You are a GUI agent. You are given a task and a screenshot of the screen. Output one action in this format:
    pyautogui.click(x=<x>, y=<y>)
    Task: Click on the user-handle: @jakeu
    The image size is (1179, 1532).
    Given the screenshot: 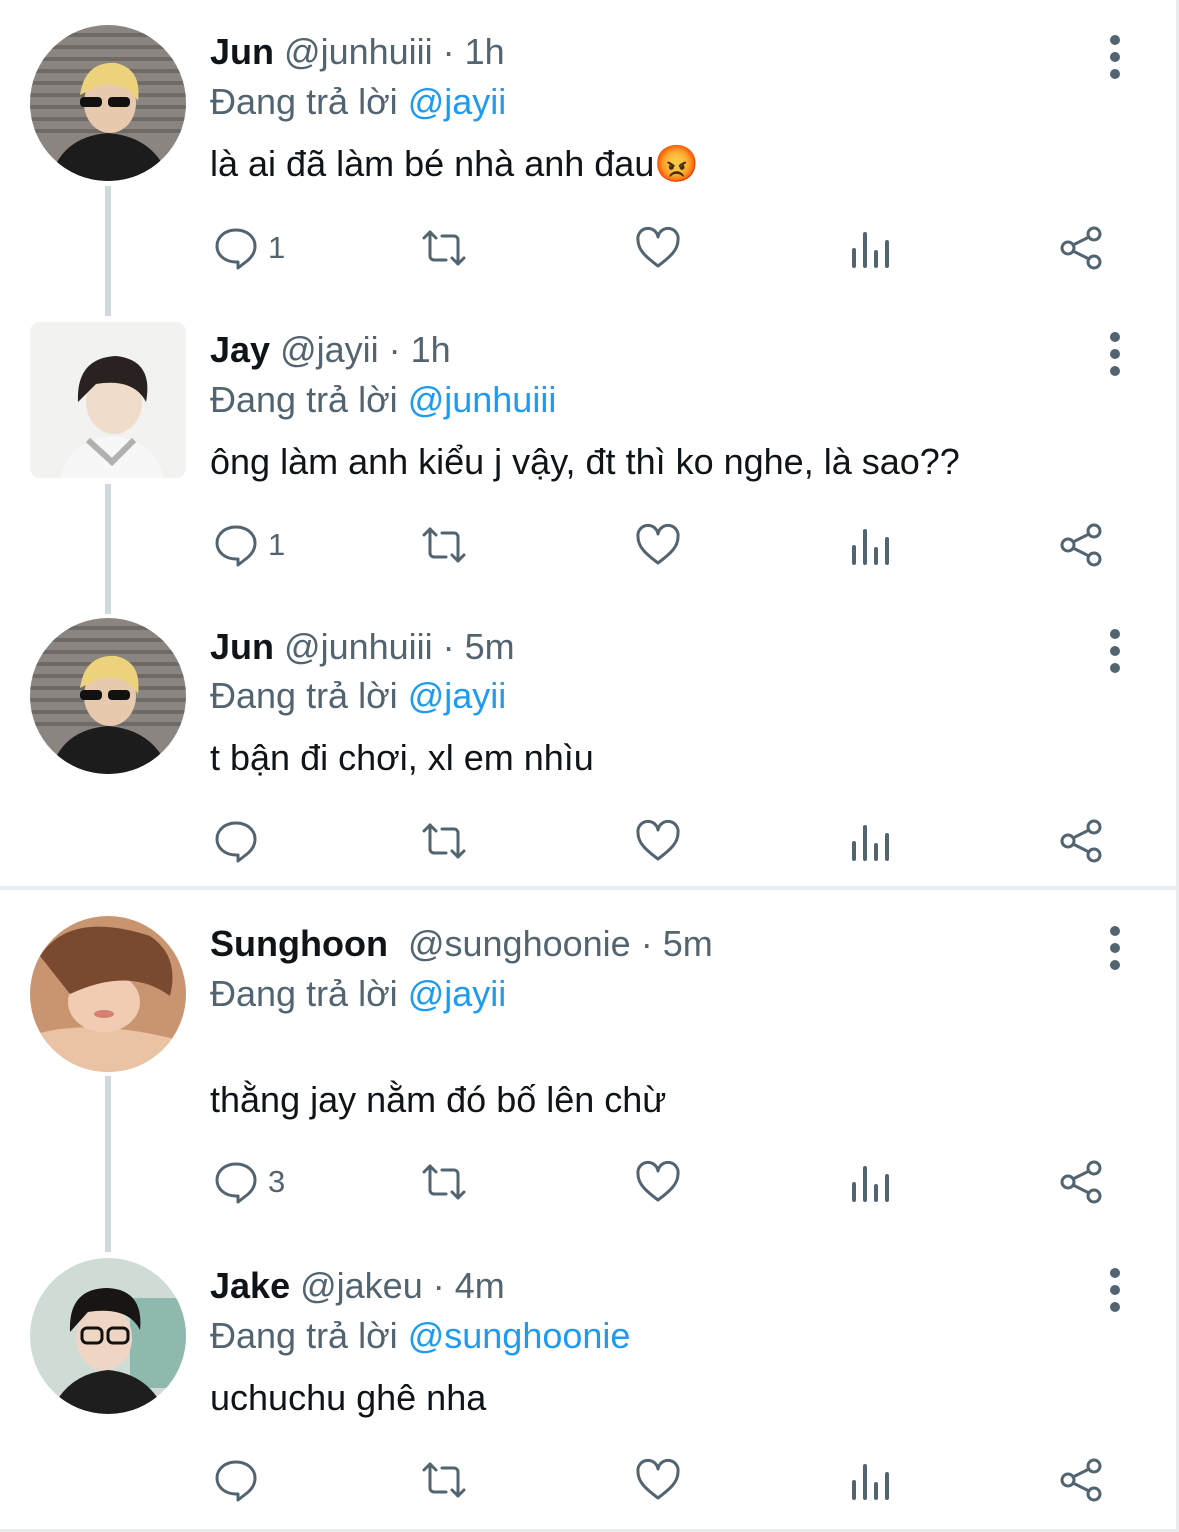 What is the action you would take?
    pyautogui.click(x=361, y=1285)
    